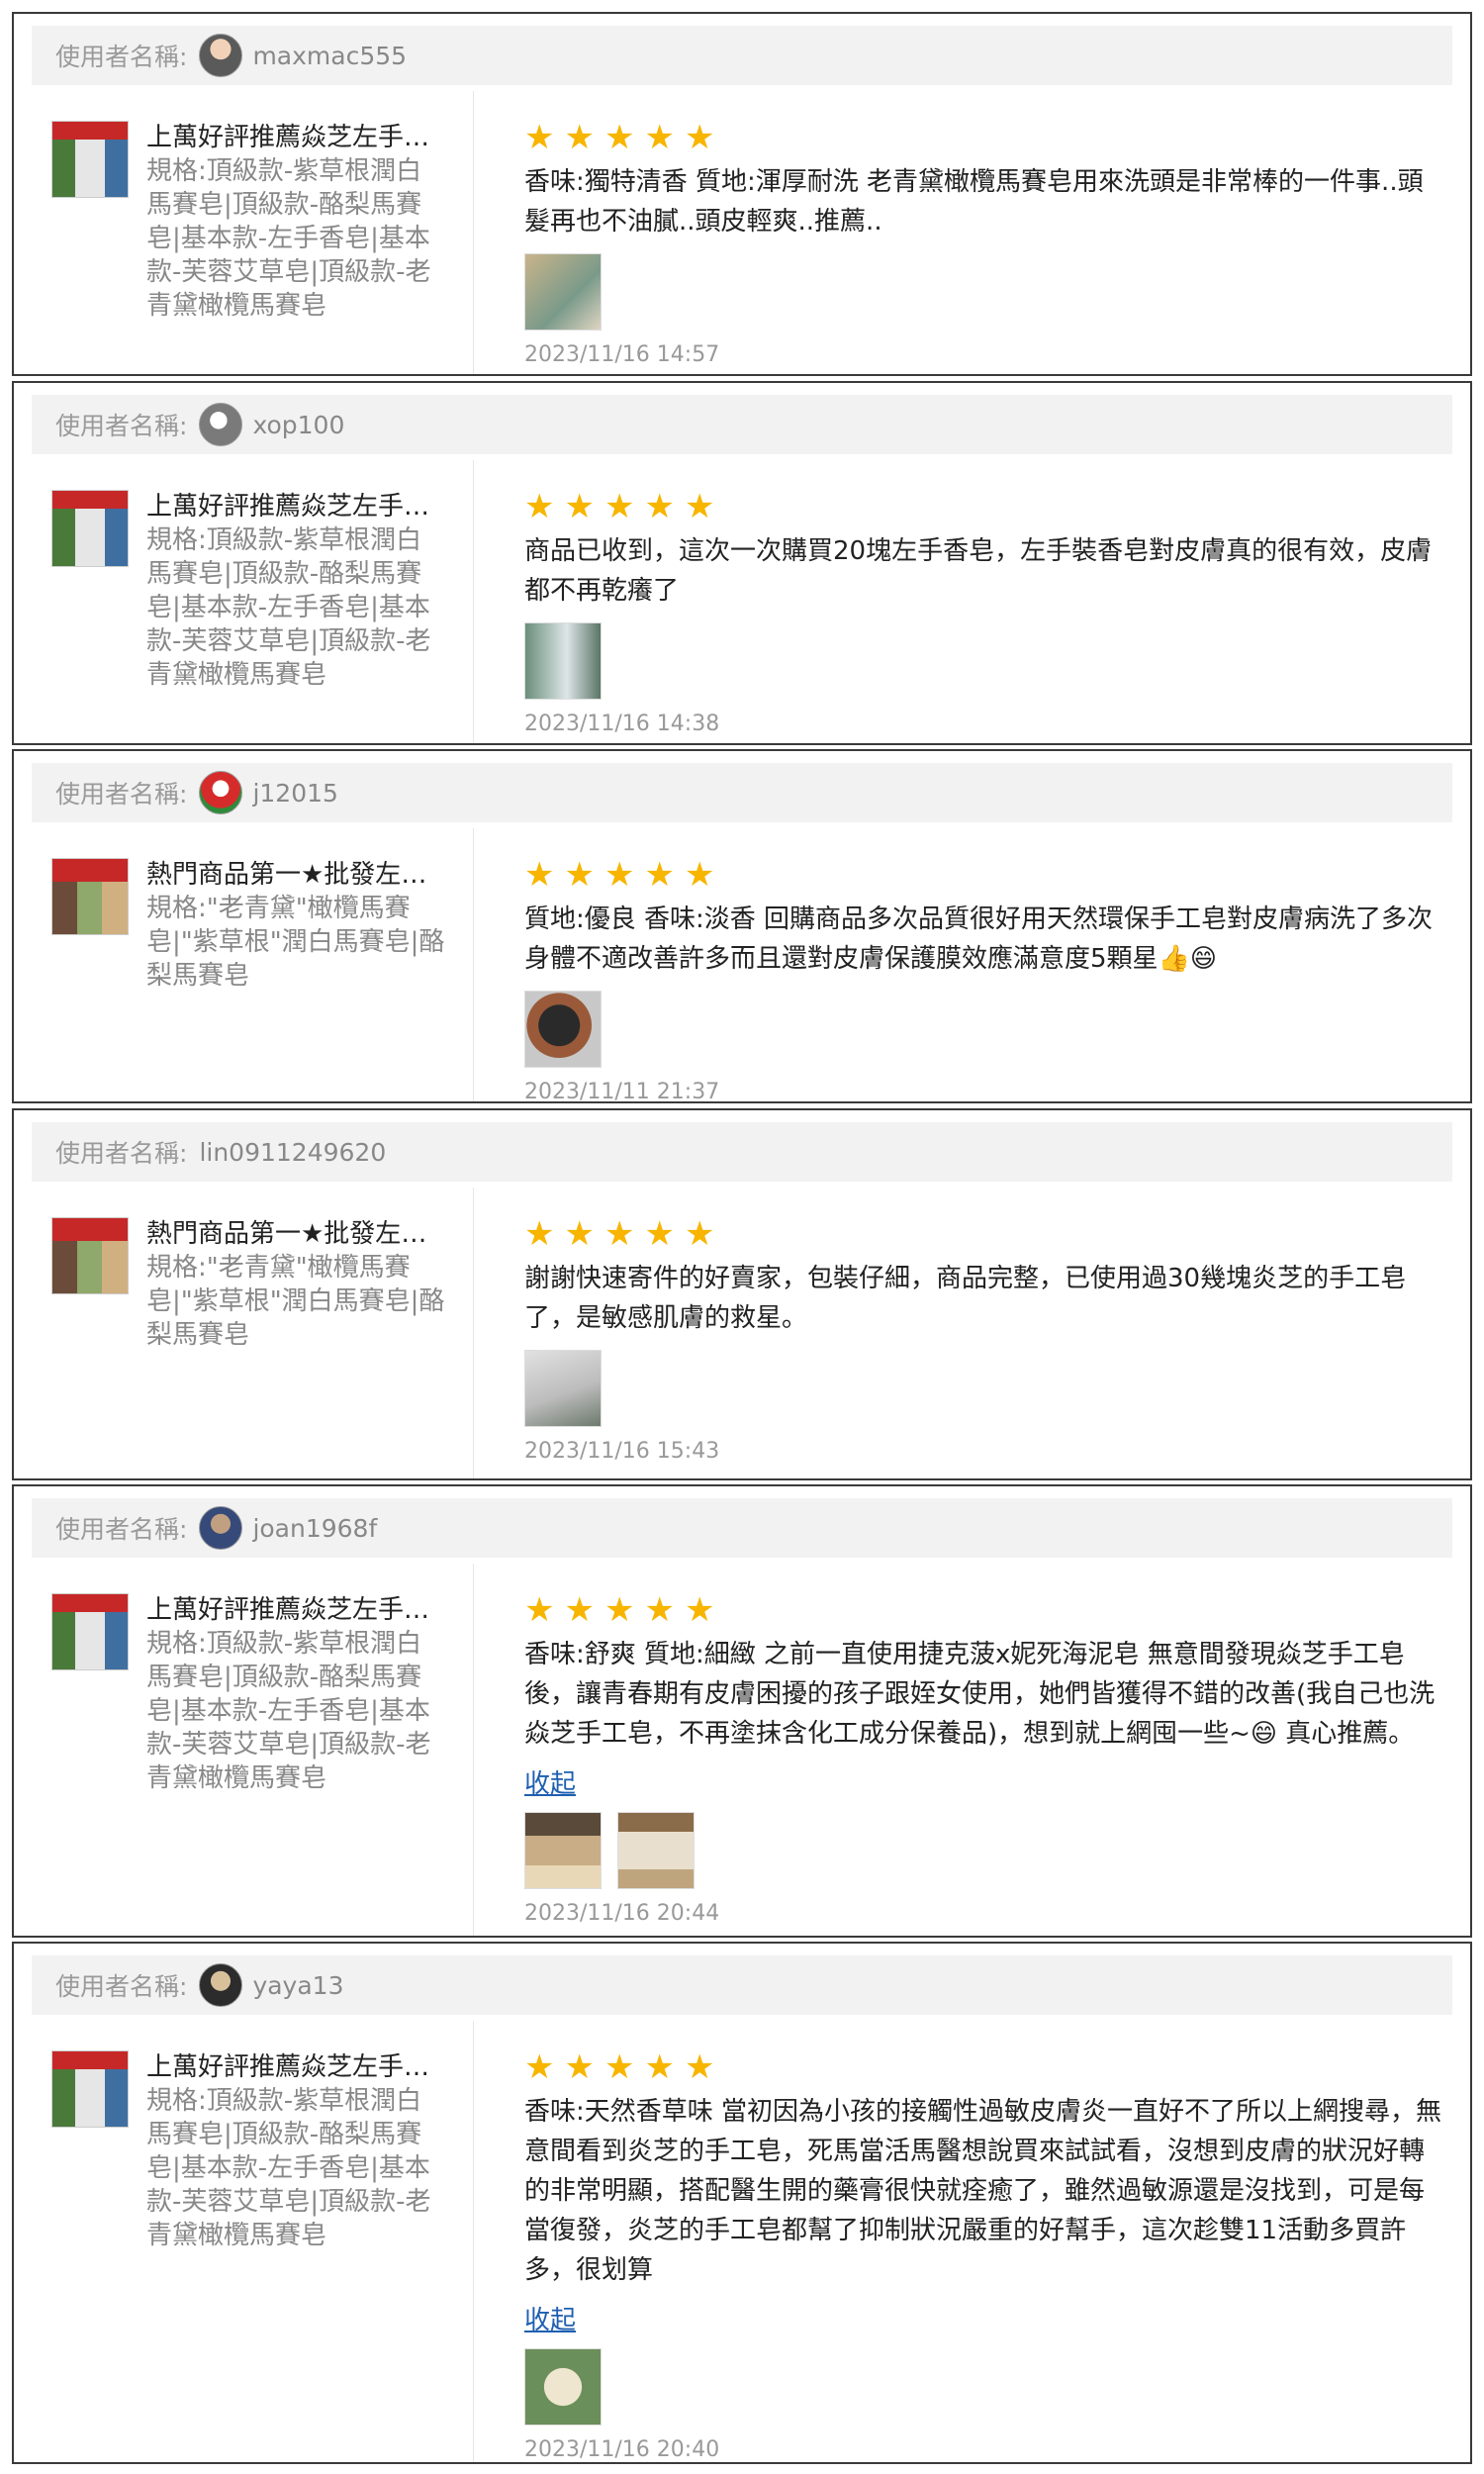  What do you see at coordinates (742, 1985) in the screenshot?
I see `reviewer-header: 使用者名稱: yaya13` at bounding box center [742, 1985].